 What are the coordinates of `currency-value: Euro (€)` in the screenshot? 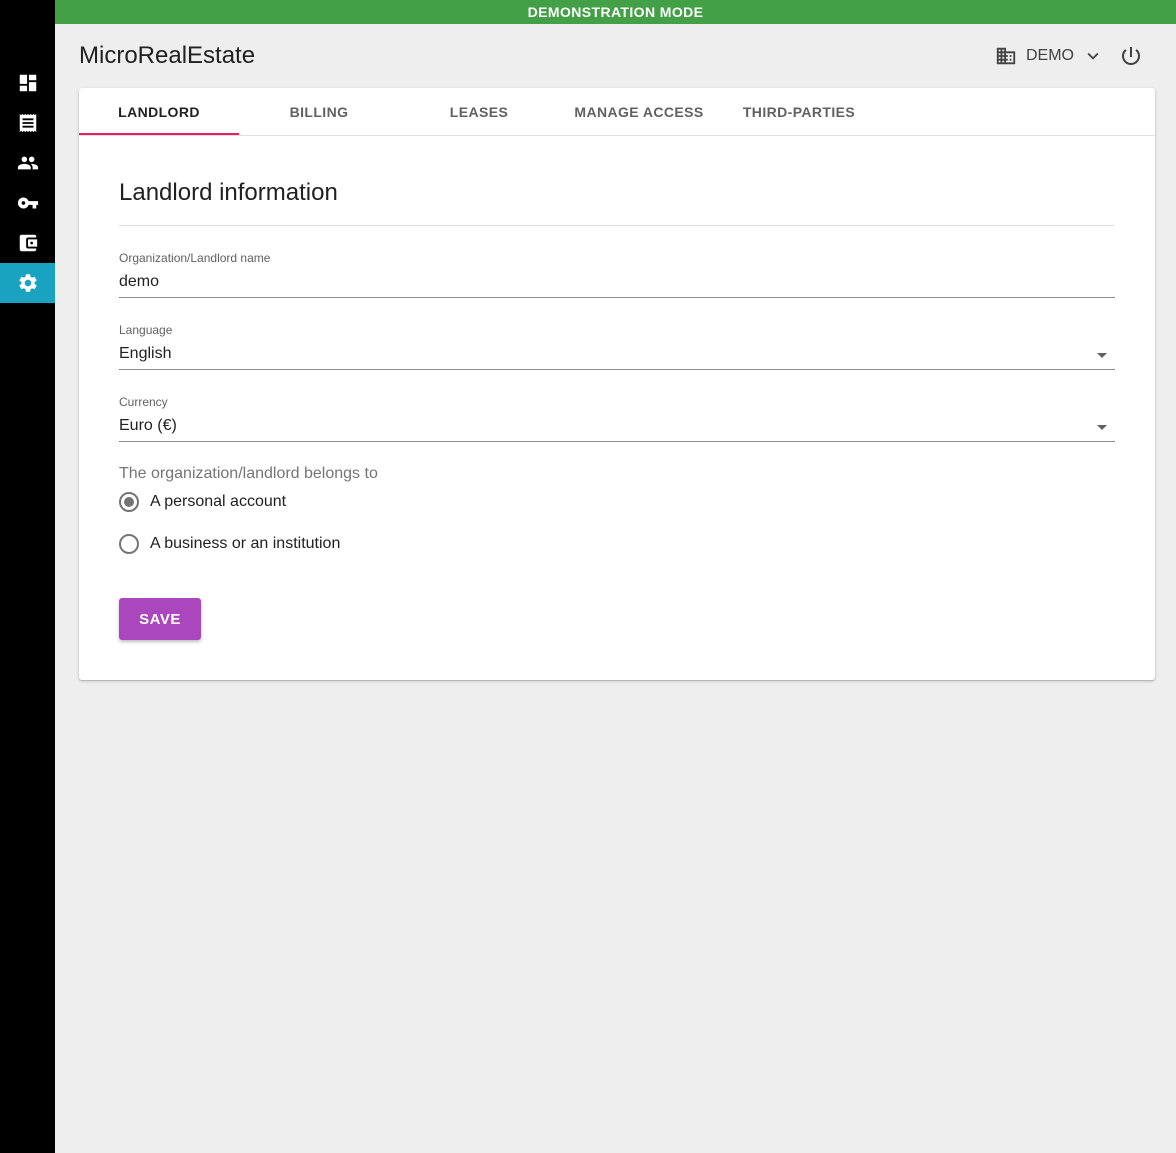 It's located at (148, 425).